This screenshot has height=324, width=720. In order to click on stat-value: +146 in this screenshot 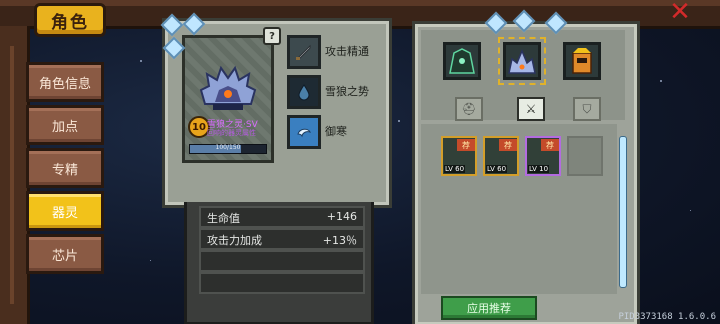, I will do `click(341, 216)`.